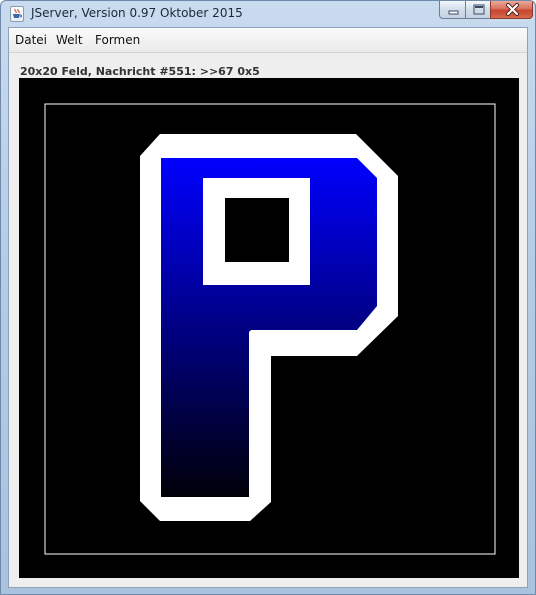  I want to click on maximize-icon, so click(479, 9).